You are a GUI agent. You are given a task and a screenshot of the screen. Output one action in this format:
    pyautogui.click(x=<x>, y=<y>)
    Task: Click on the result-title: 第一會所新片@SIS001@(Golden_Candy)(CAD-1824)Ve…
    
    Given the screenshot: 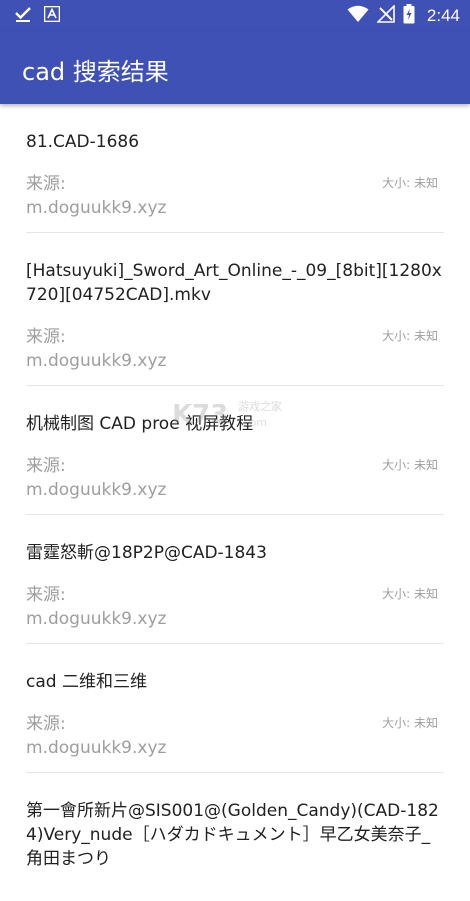 What is the action you would take?
    pyautogui.click(x=232, y=835)
    